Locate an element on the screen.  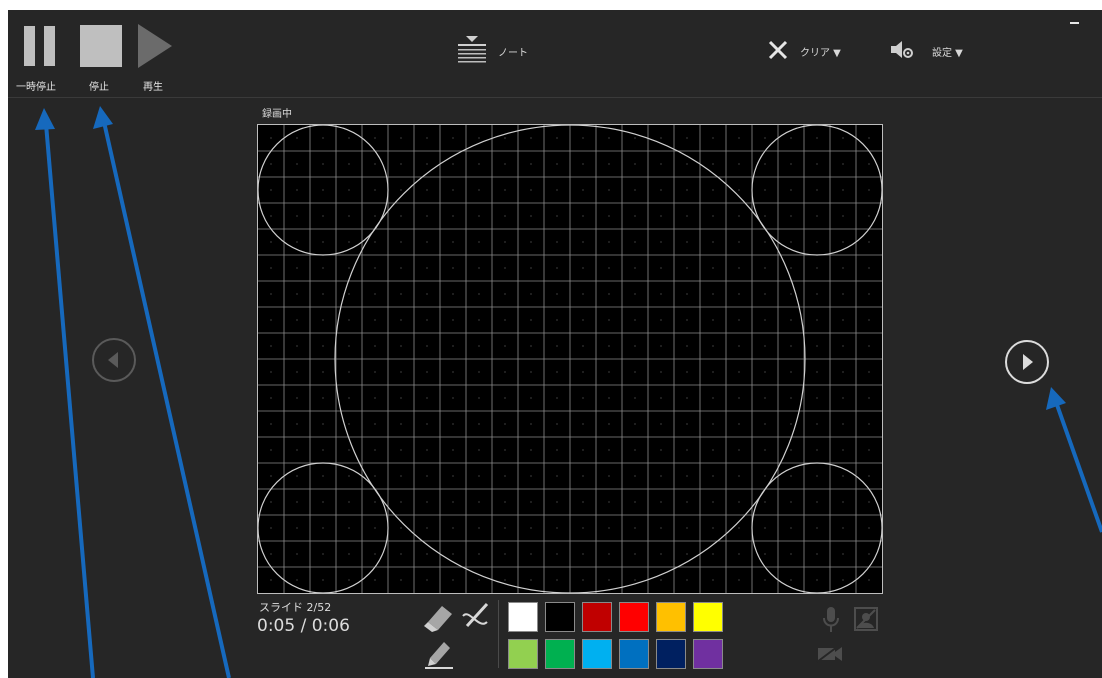
toolbar: 一時停止 停止 再生 ノート クリア ▼ 設定 ▼ is located at coordinates (555, 54).